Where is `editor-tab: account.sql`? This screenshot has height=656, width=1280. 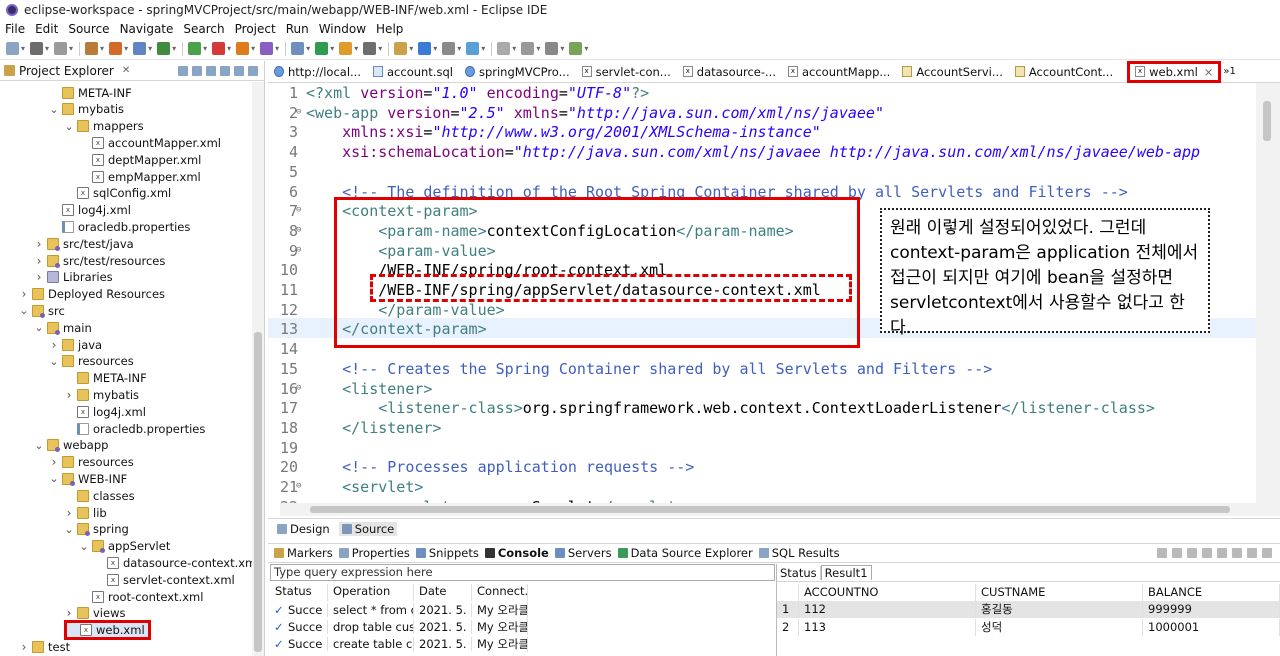 editor-tab: account.sql is located at coordinates (413, 72).